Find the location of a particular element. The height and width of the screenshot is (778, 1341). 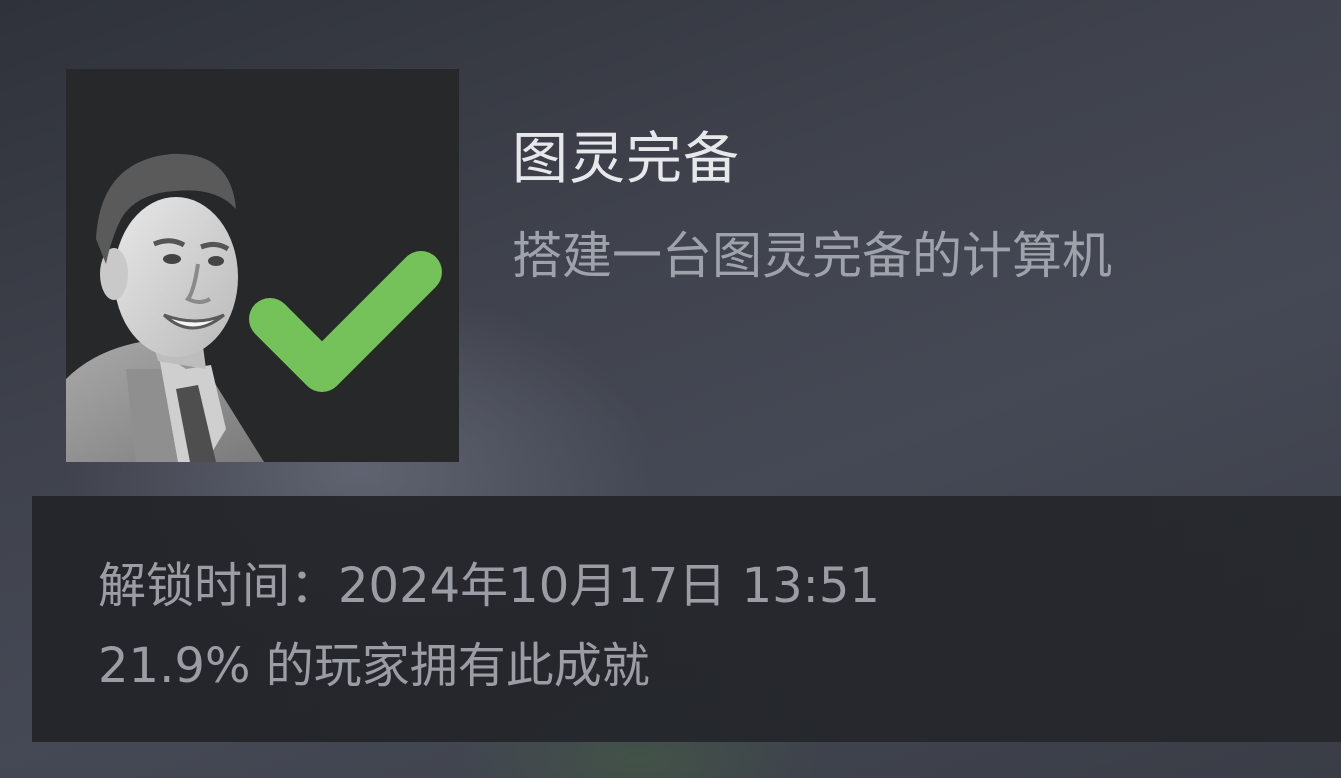

checkmark-icon is located at coordinates (345, 321).